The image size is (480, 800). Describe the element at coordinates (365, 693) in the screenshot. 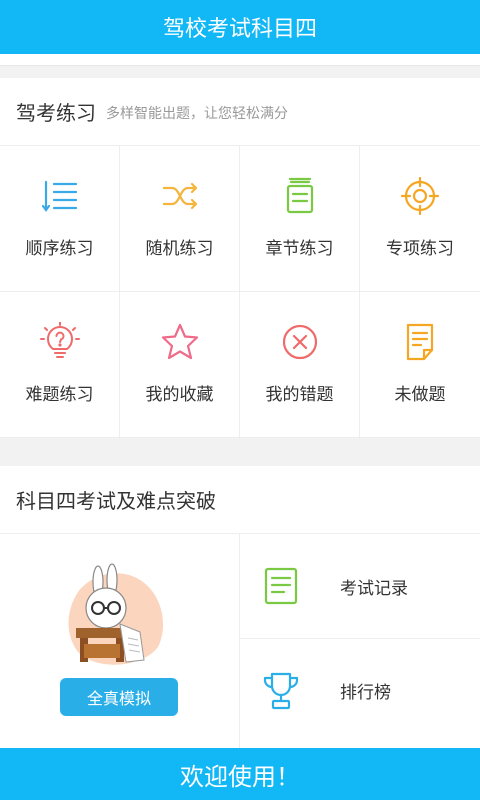

I see `ranking-label: 排行榜` at that location.